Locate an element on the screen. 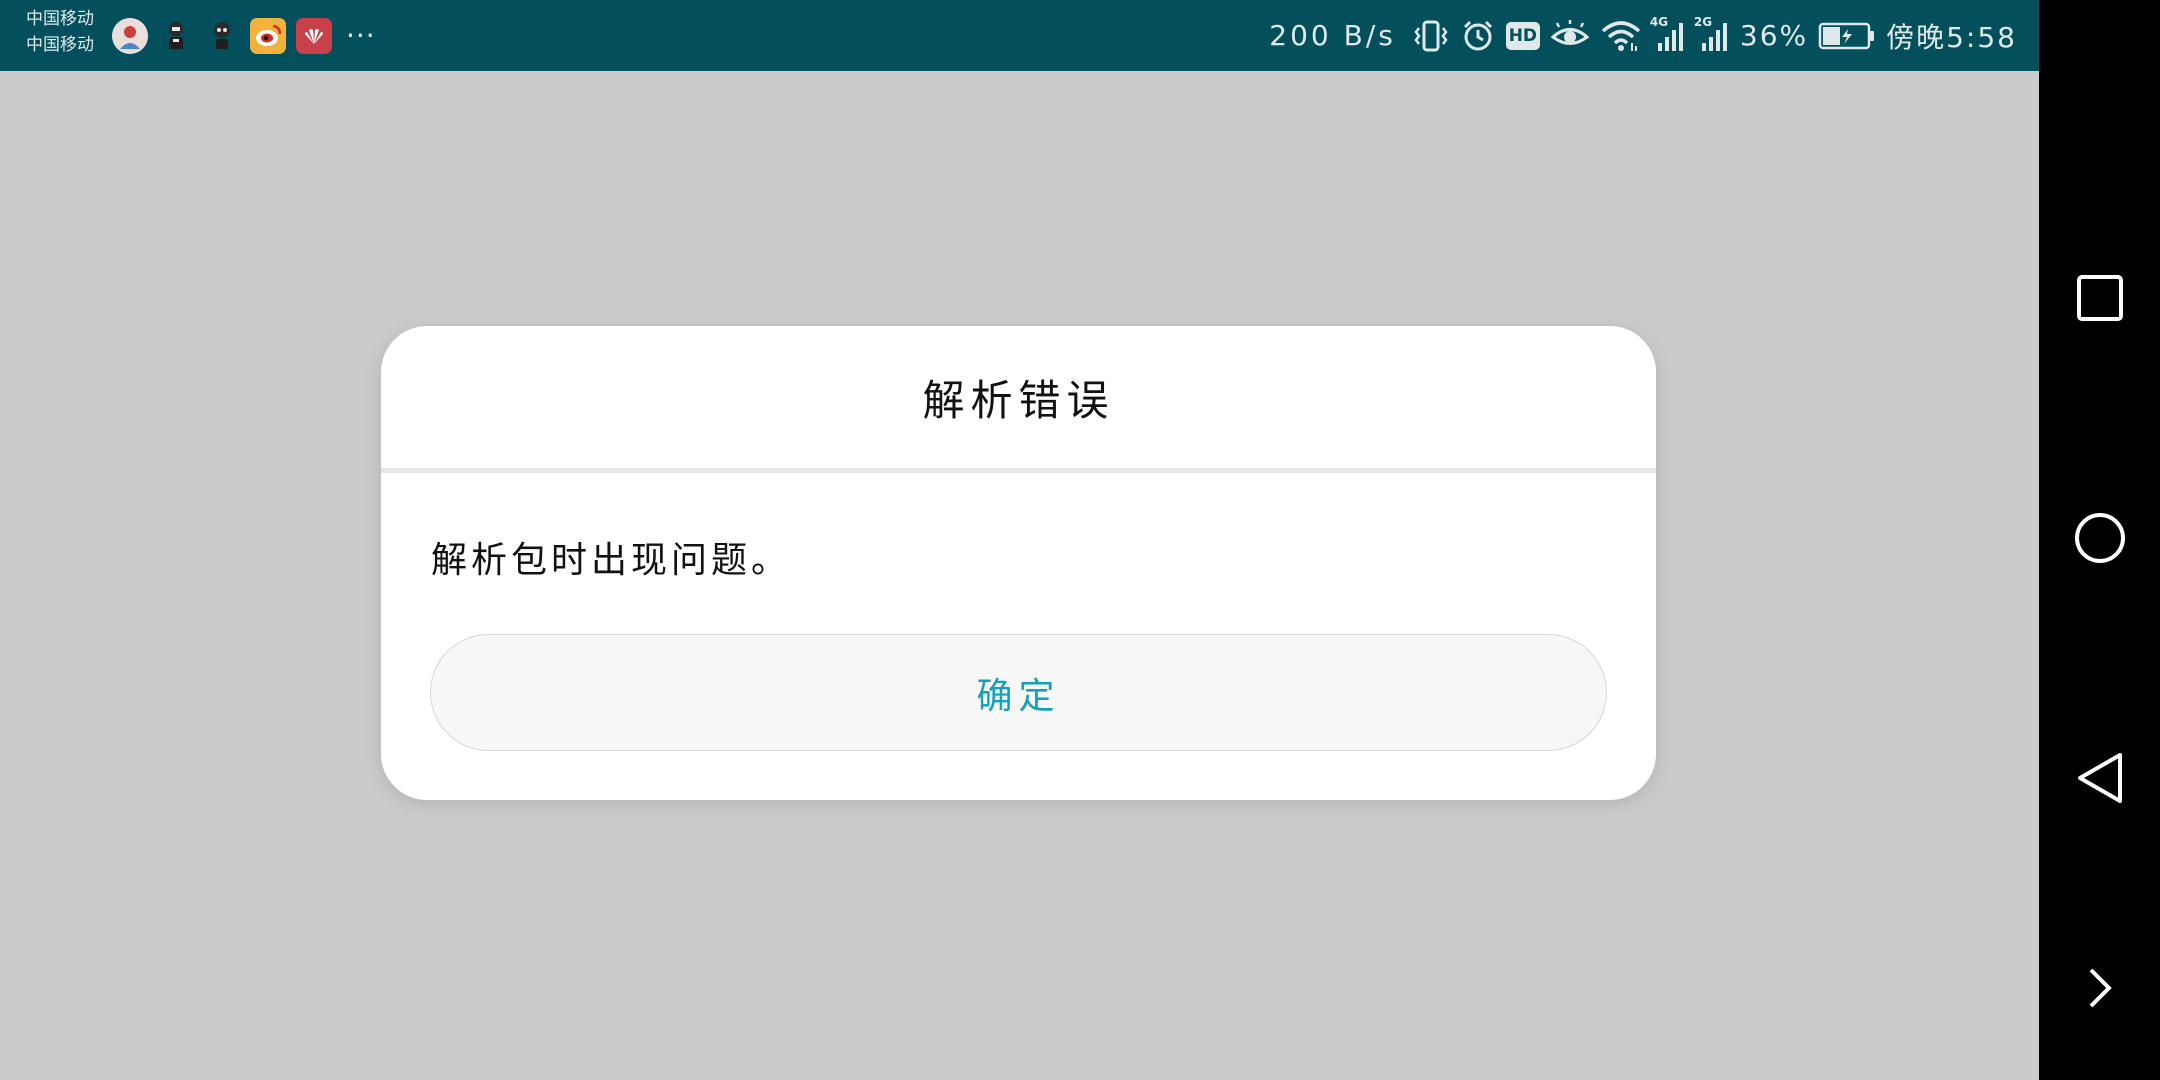  dialog-message: 解析包时出现问题。 is located at coordinates (611, 560).